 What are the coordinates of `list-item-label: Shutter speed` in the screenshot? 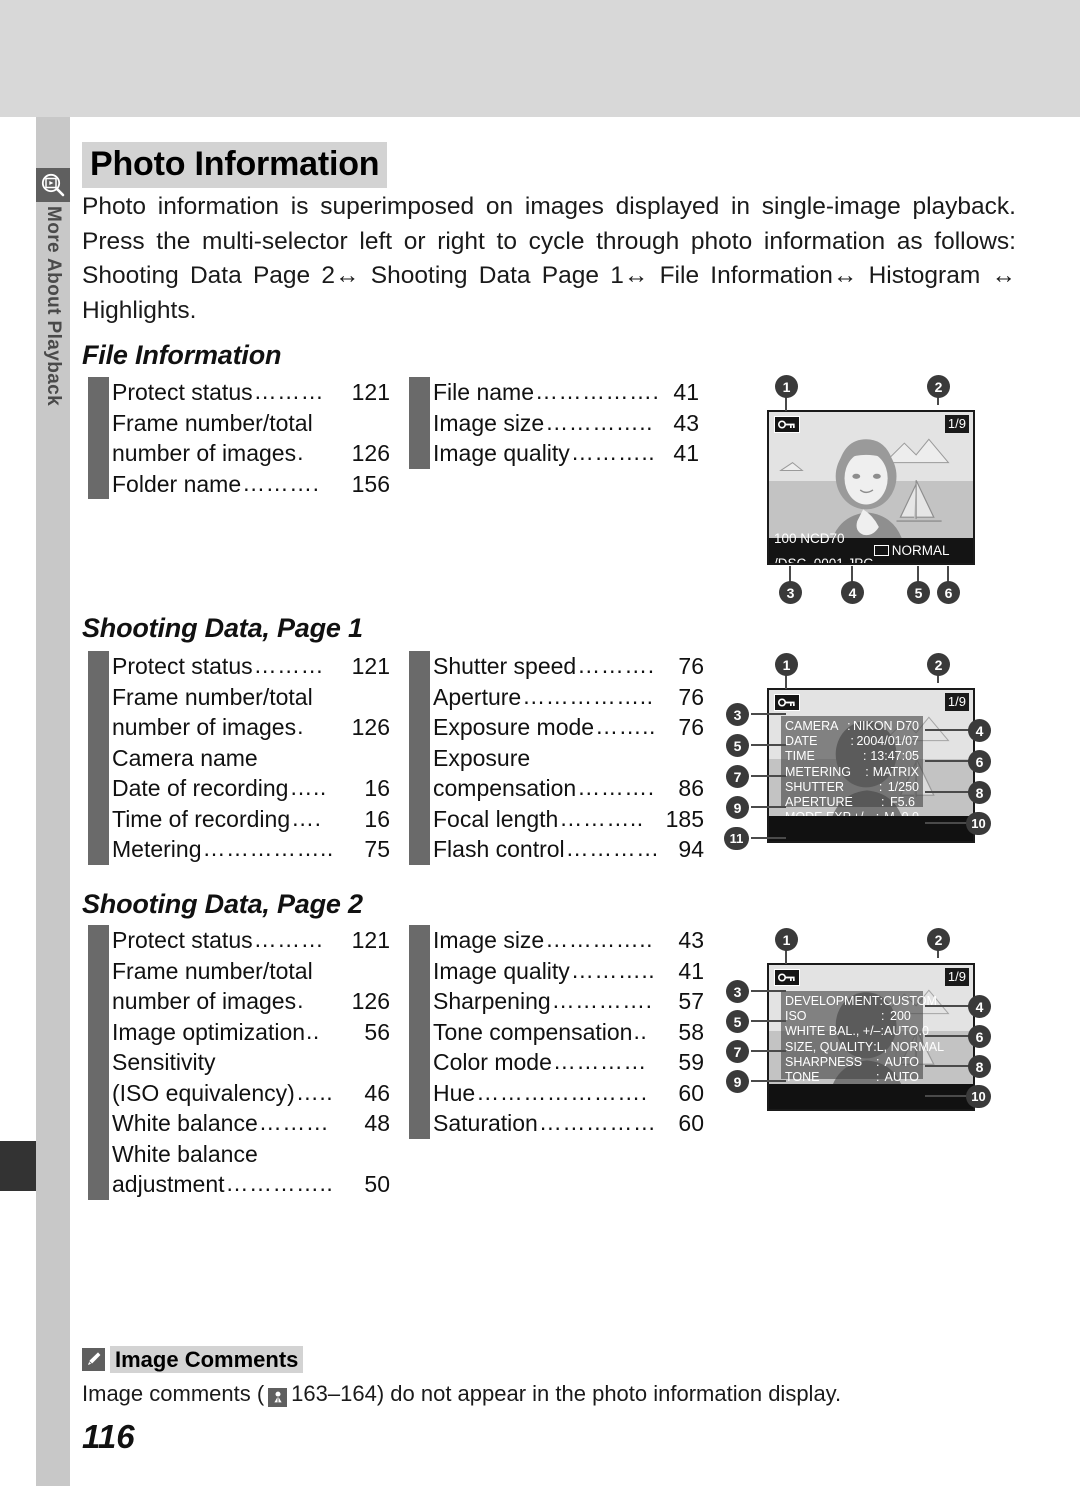 It's located at (505, 666).